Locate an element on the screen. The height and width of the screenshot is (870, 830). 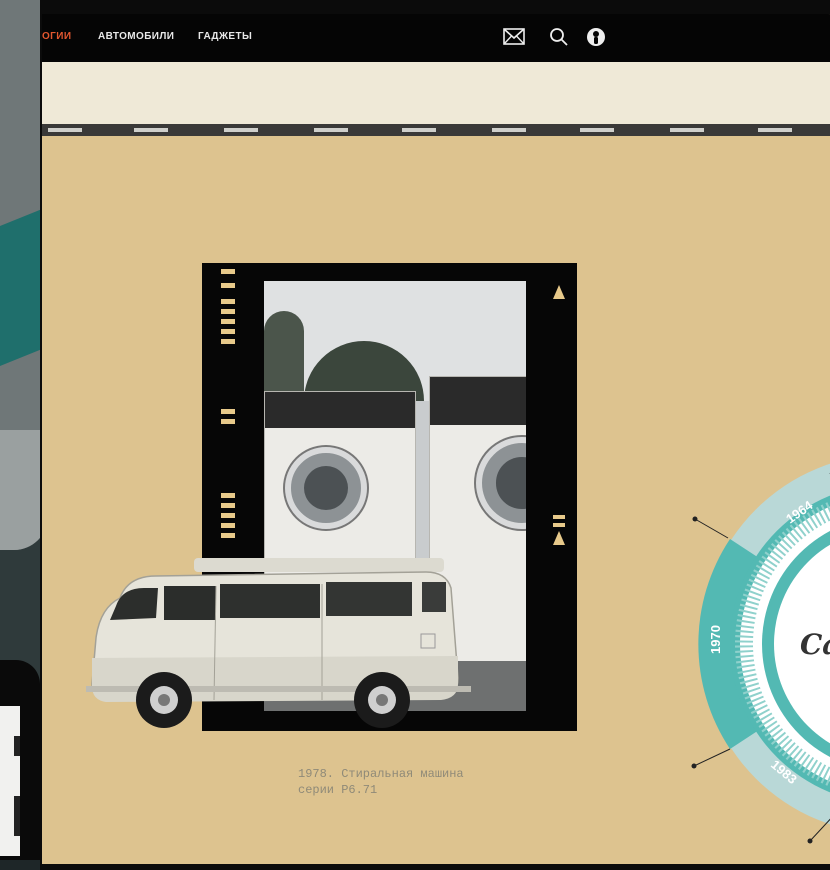
background-card-bottom is located at coordinates (20, 760).